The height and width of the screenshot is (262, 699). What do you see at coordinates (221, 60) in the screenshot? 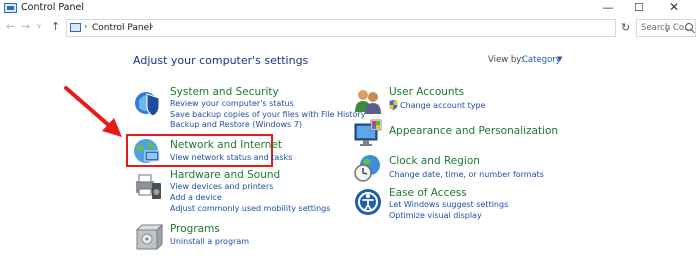
I see `page-heading: Adjust your computer's settings` at bounding box center [221, 60].